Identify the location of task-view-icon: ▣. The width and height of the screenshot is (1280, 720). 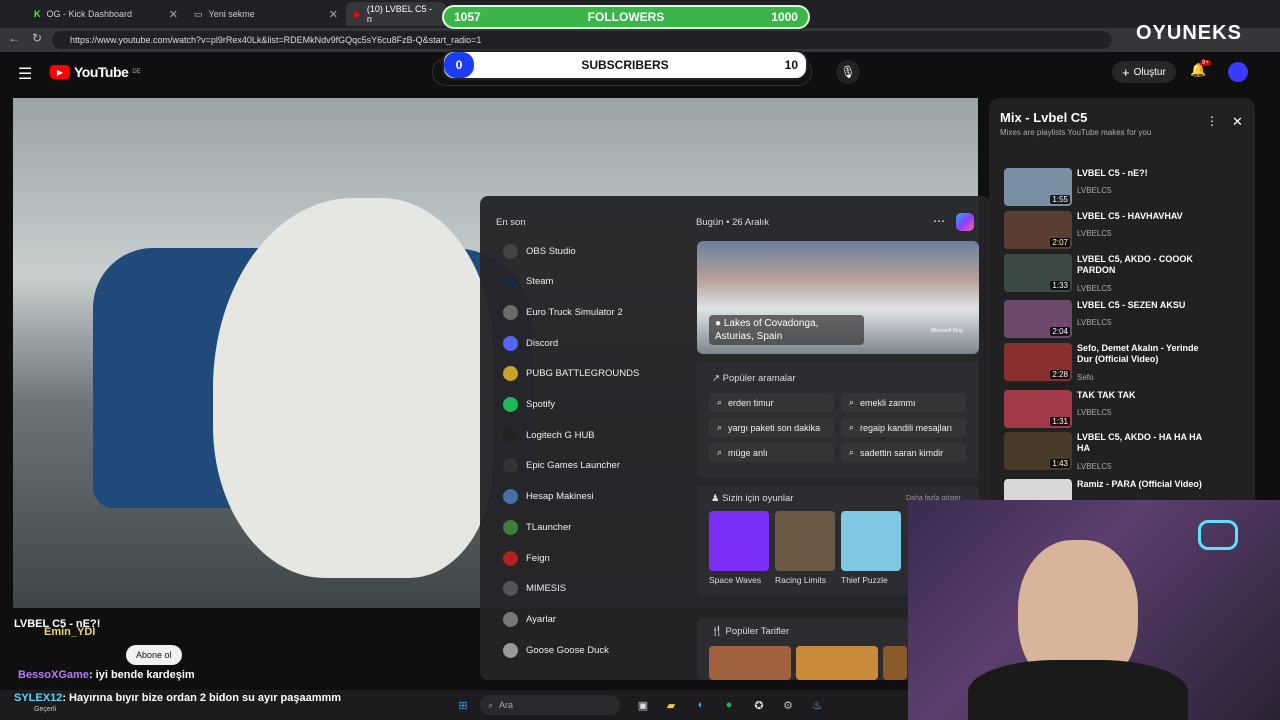
(643, 705).